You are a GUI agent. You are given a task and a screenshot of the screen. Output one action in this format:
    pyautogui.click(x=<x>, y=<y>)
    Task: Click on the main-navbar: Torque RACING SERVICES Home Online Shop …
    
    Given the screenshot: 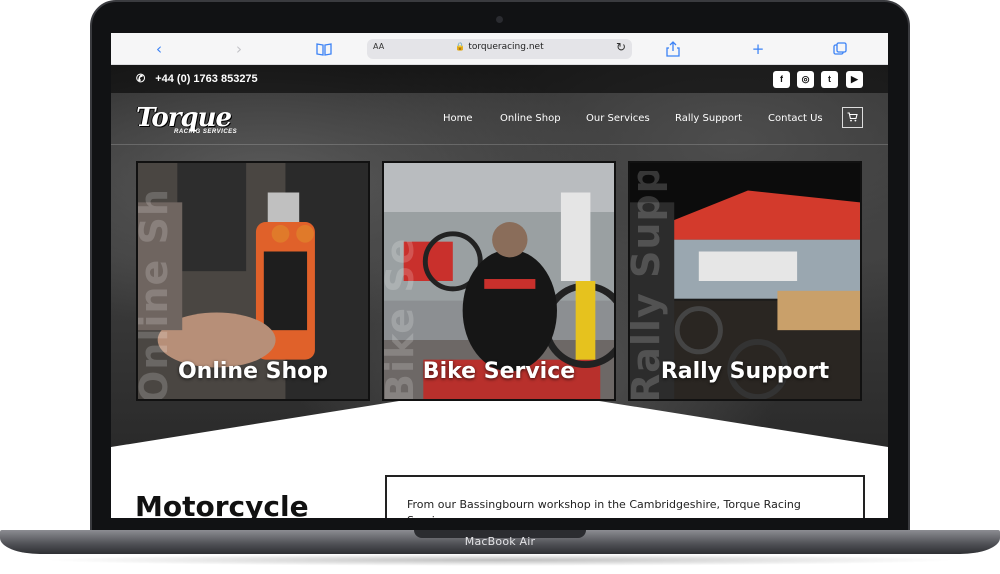 What is the action you would take?
    pyautogui.click(x=499, y=119)
    